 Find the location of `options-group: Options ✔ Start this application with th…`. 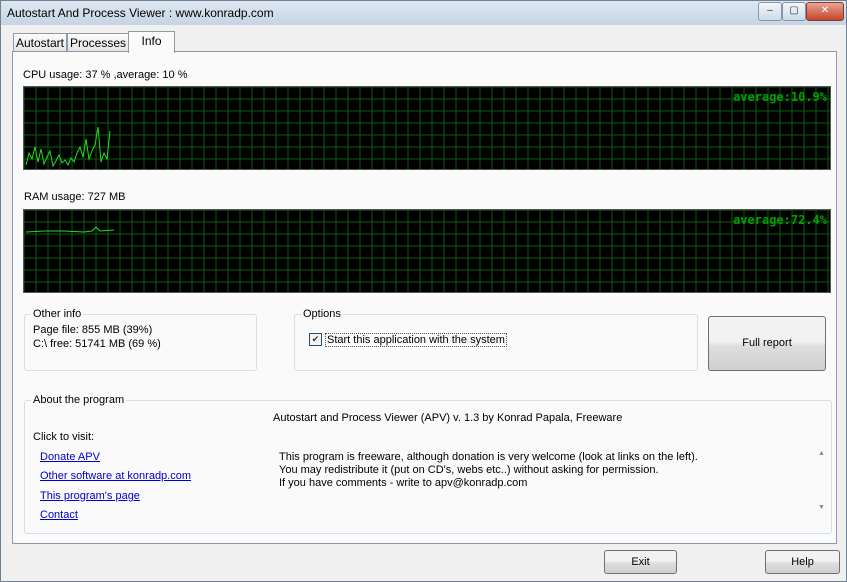

options-group: Options ✔ Start this application with th… is located at coordinates (496, 339).